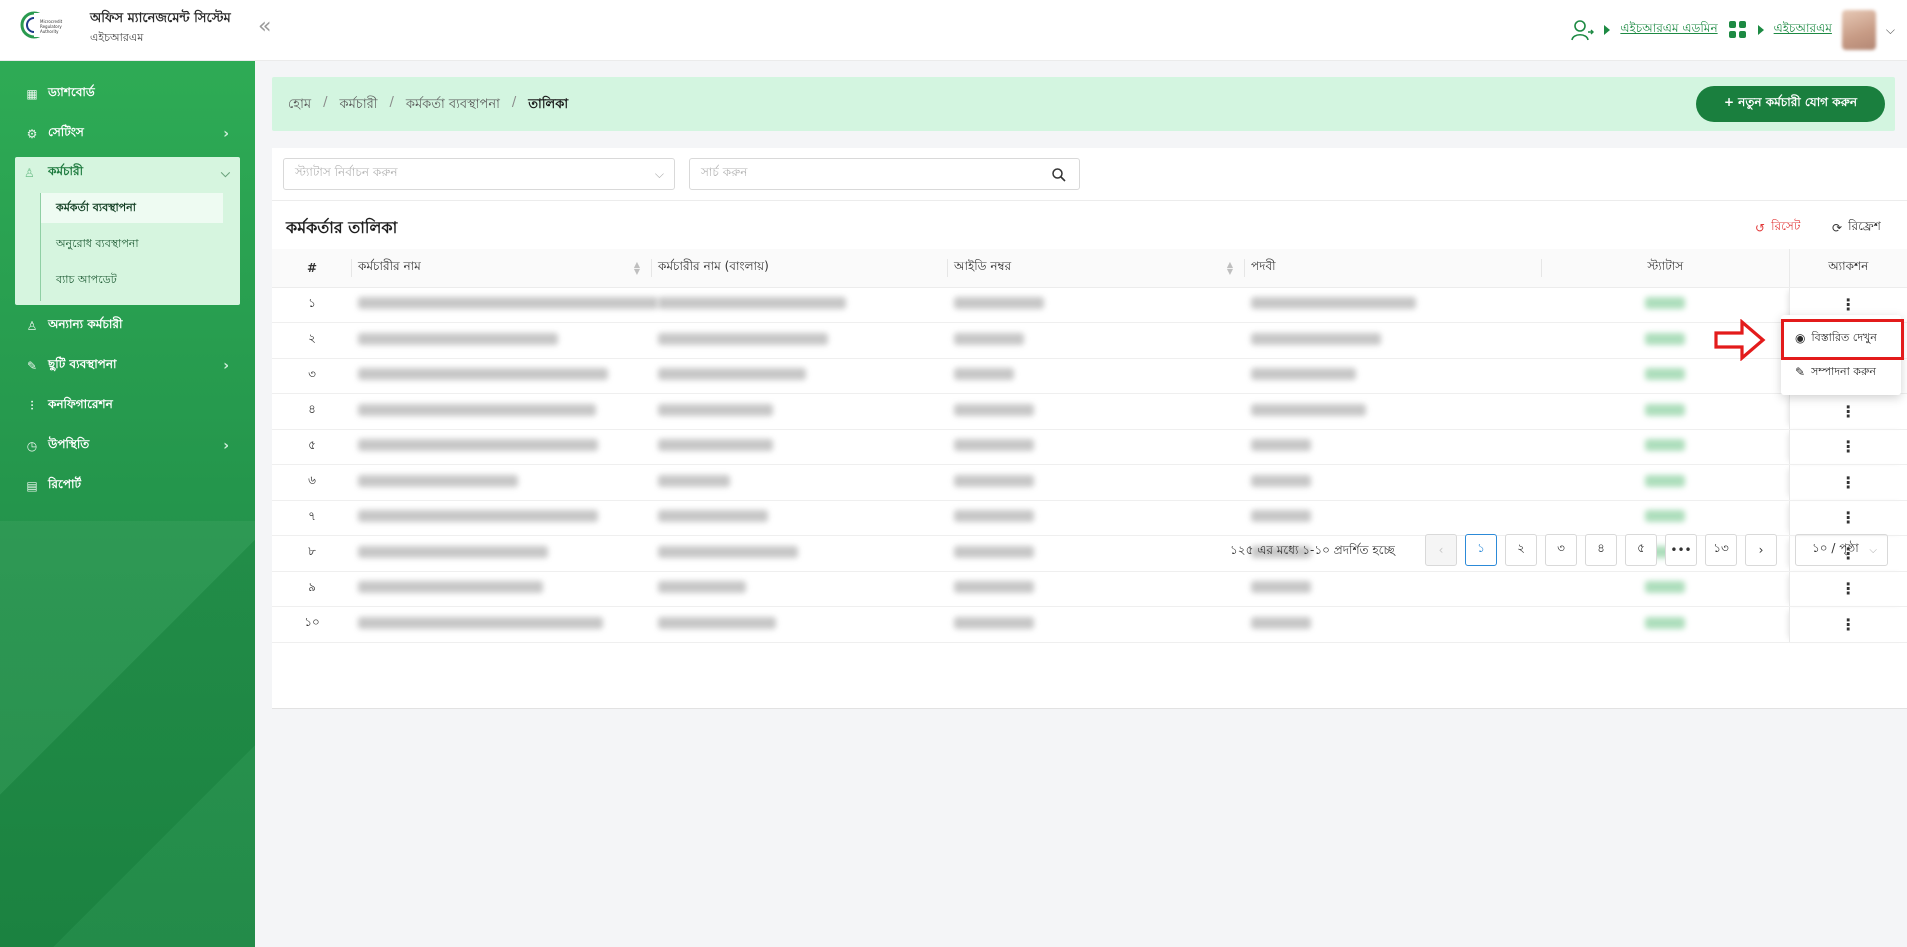 This screenshot has height=947, width=1907. Describe the element at coordinates (312, 482) in the screenshot. I see `row-index: ৬` at that location.